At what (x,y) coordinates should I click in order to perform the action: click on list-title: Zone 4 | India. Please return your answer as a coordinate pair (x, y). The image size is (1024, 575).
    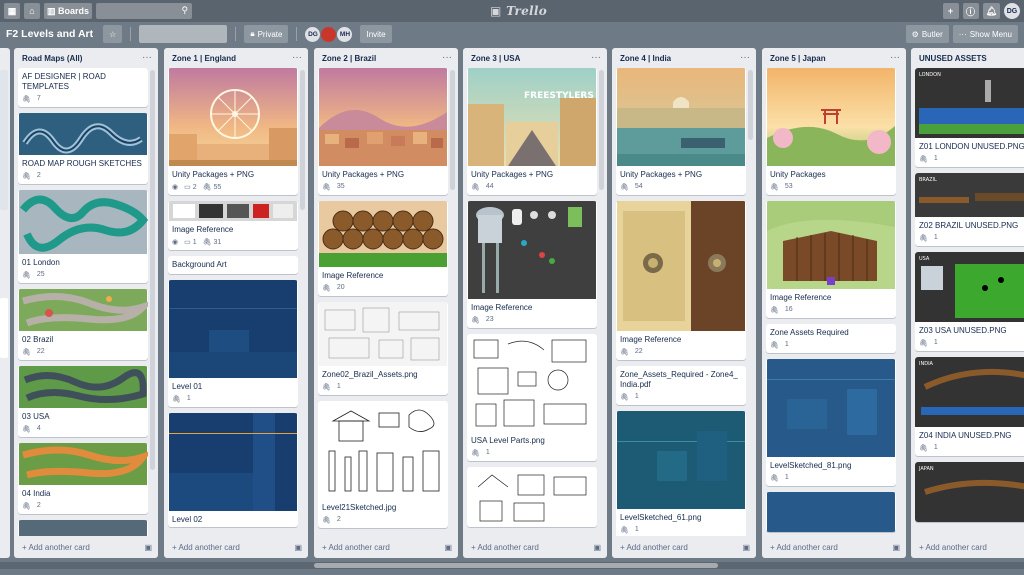
    Looking at the image, I should click on (645, 58).